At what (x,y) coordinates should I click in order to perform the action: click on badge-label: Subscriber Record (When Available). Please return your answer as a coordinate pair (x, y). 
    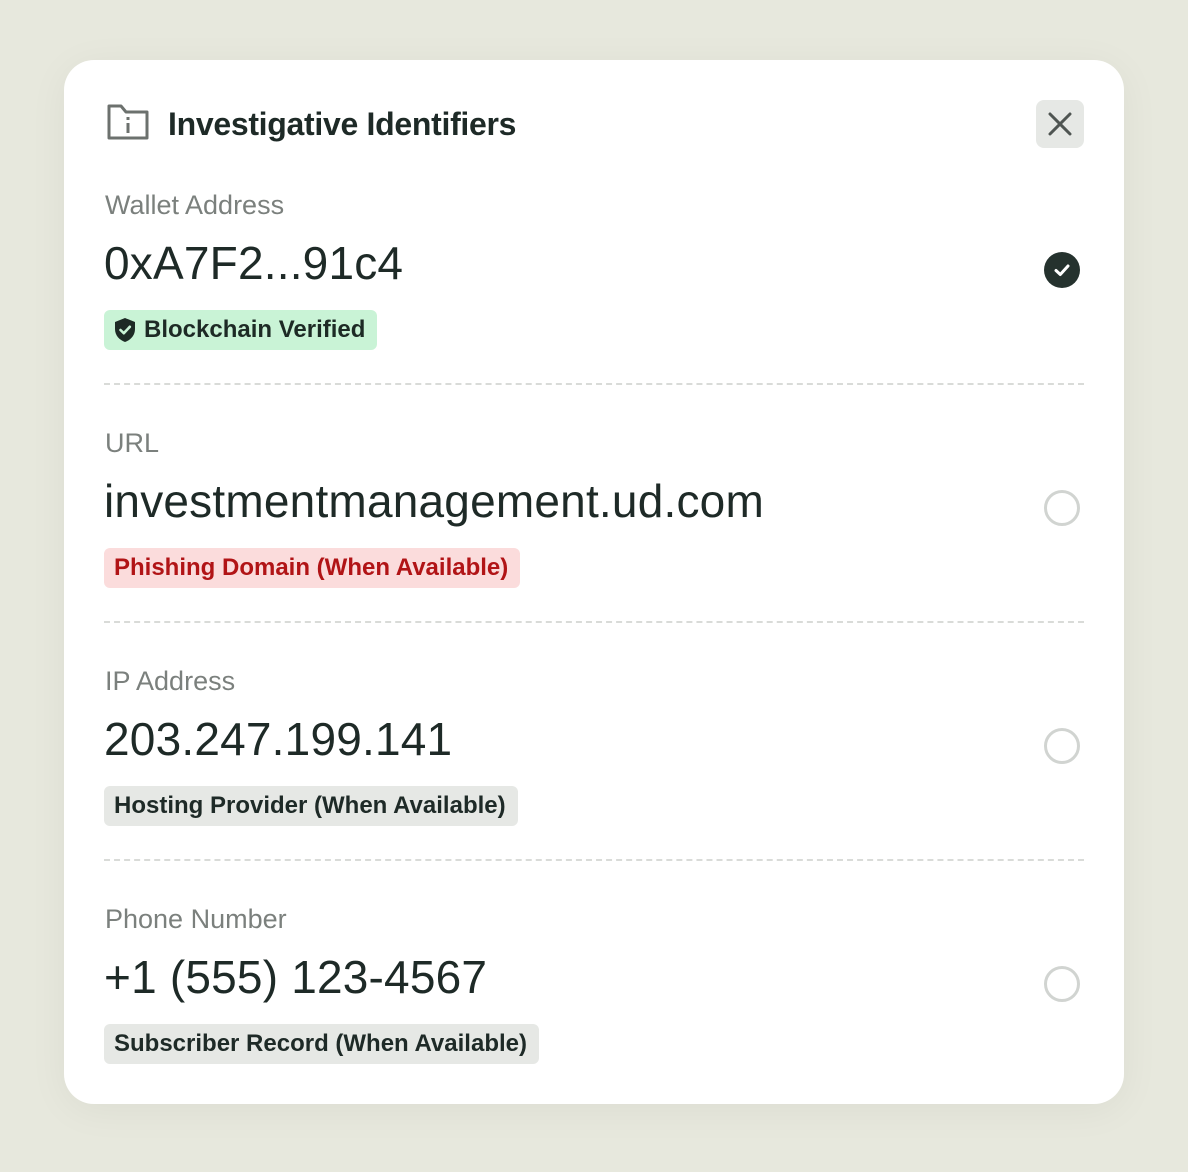
    Looking at the image, I should click on (320, 1043).